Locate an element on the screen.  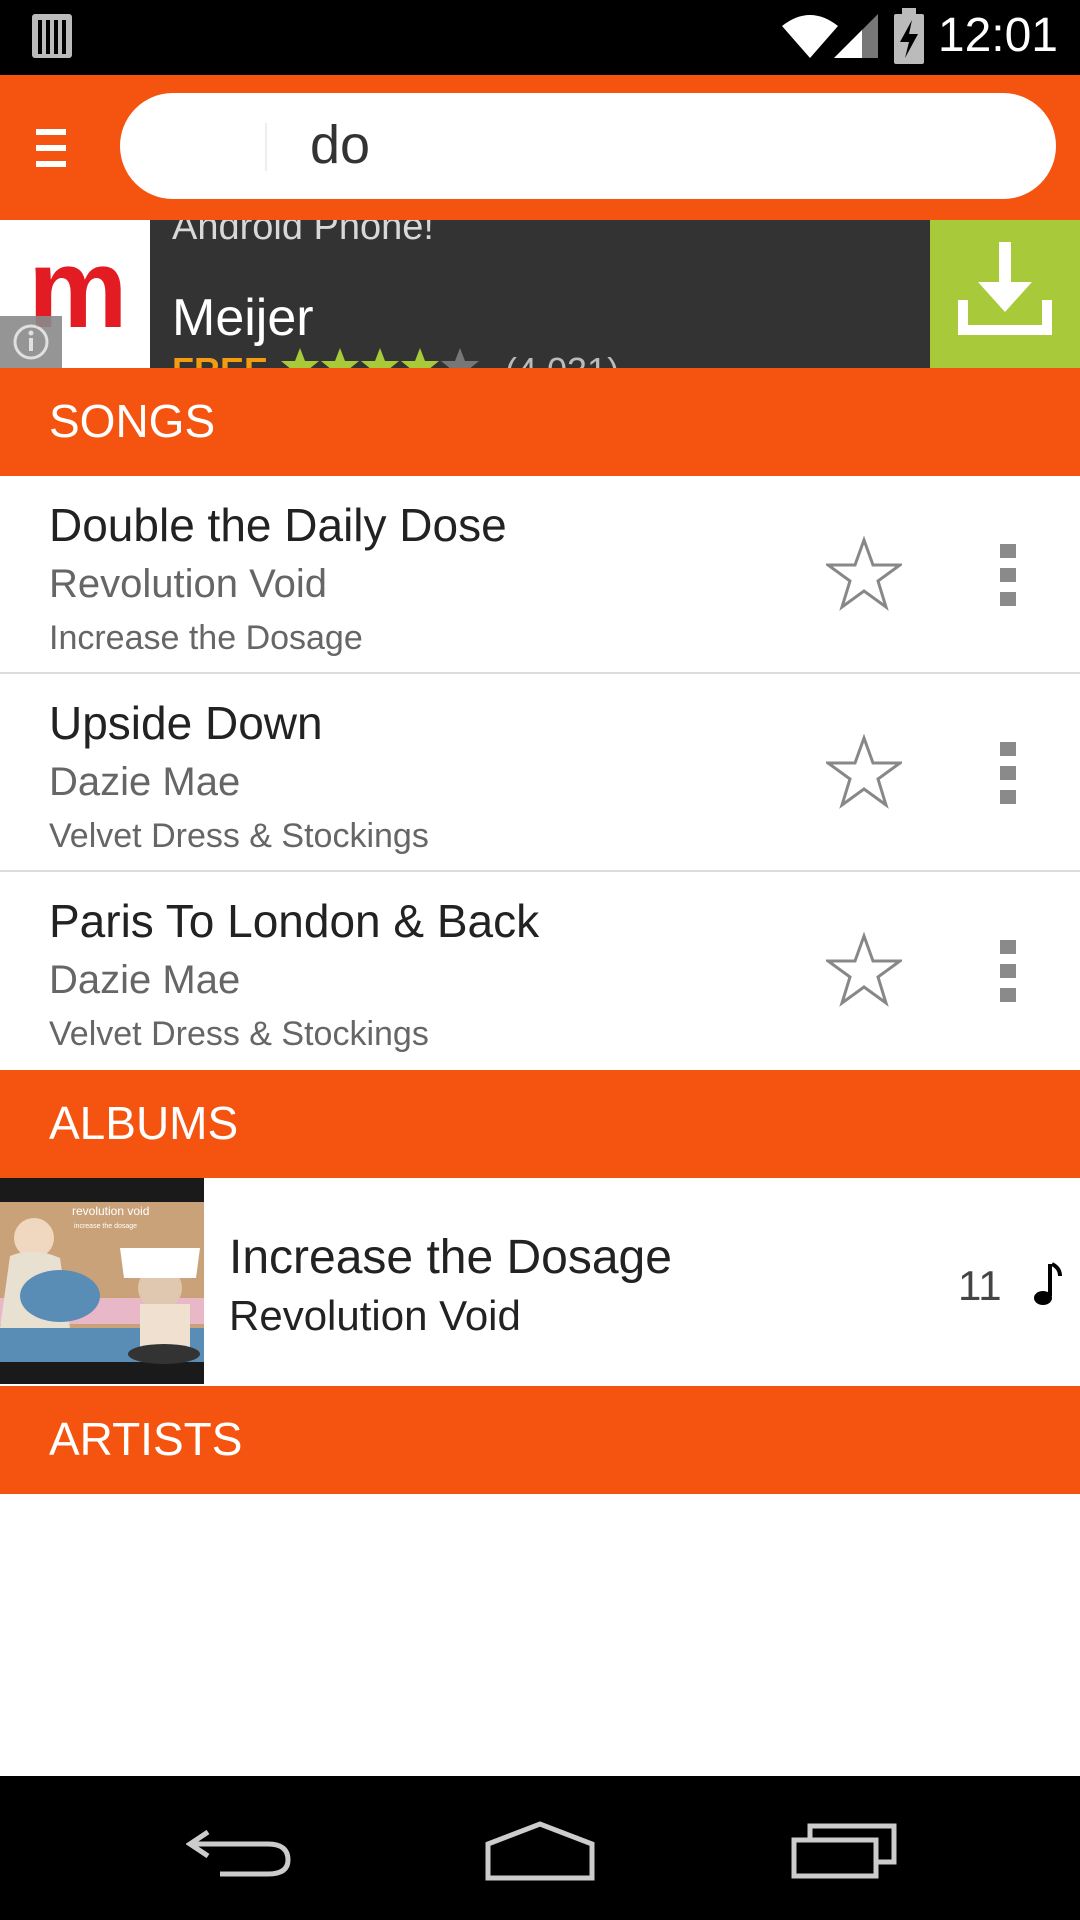
toolbar is located at coordinates (540, 147).